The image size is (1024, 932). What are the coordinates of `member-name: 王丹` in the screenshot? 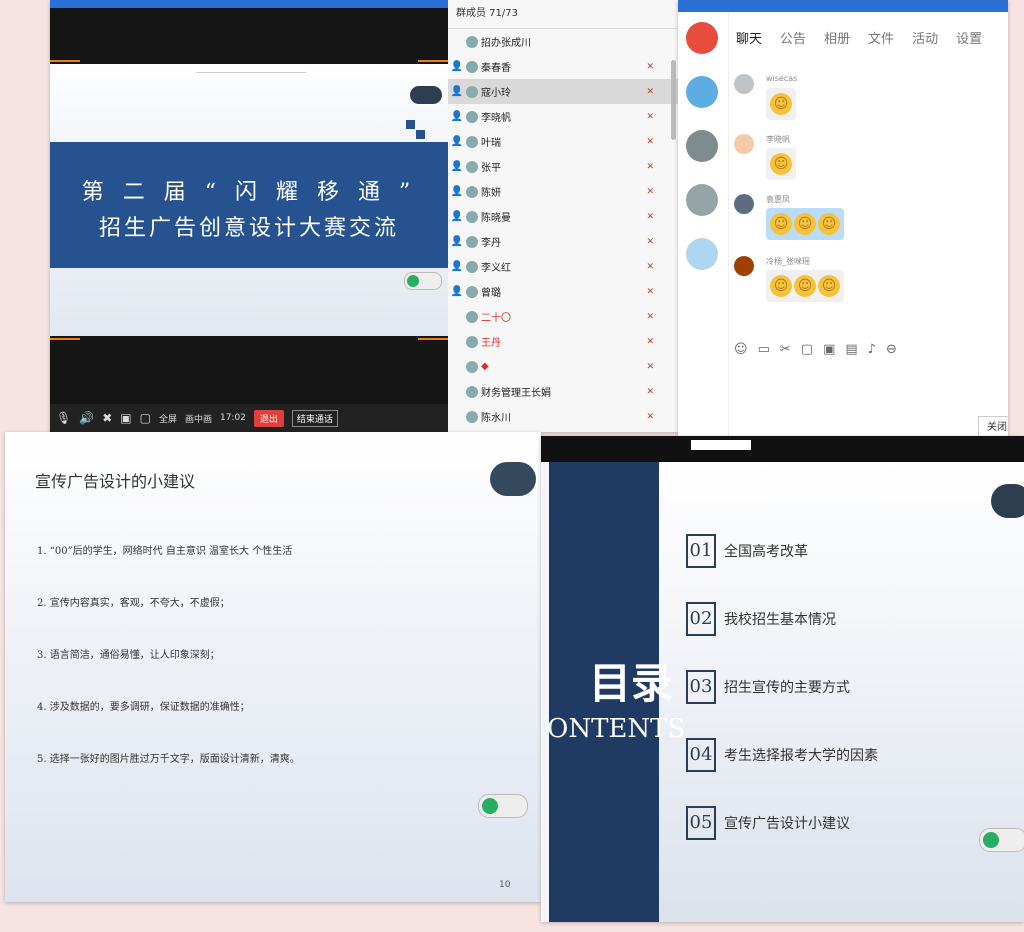 It's located at (491, 343).